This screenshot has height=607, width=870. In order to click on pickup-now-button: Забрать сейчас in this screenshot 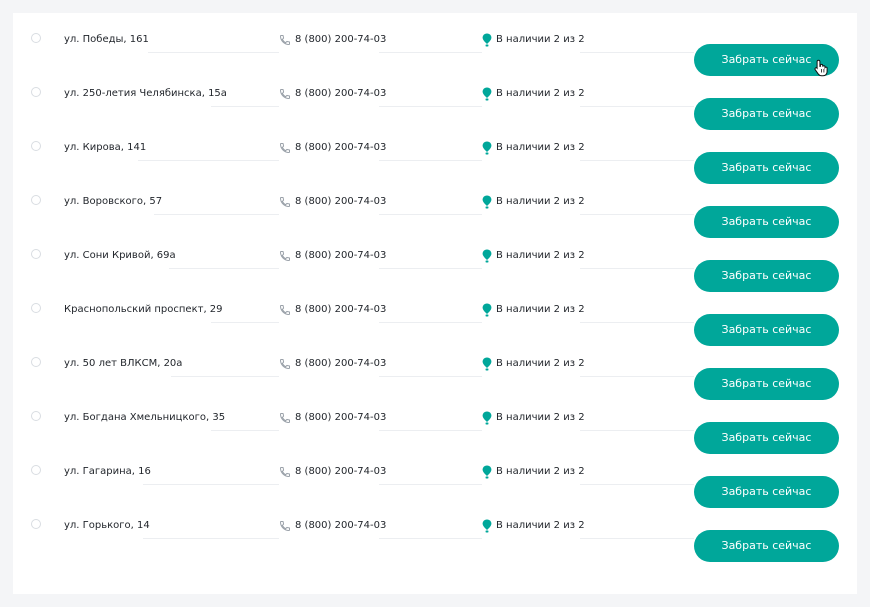, I will do `click(766, 546)`.